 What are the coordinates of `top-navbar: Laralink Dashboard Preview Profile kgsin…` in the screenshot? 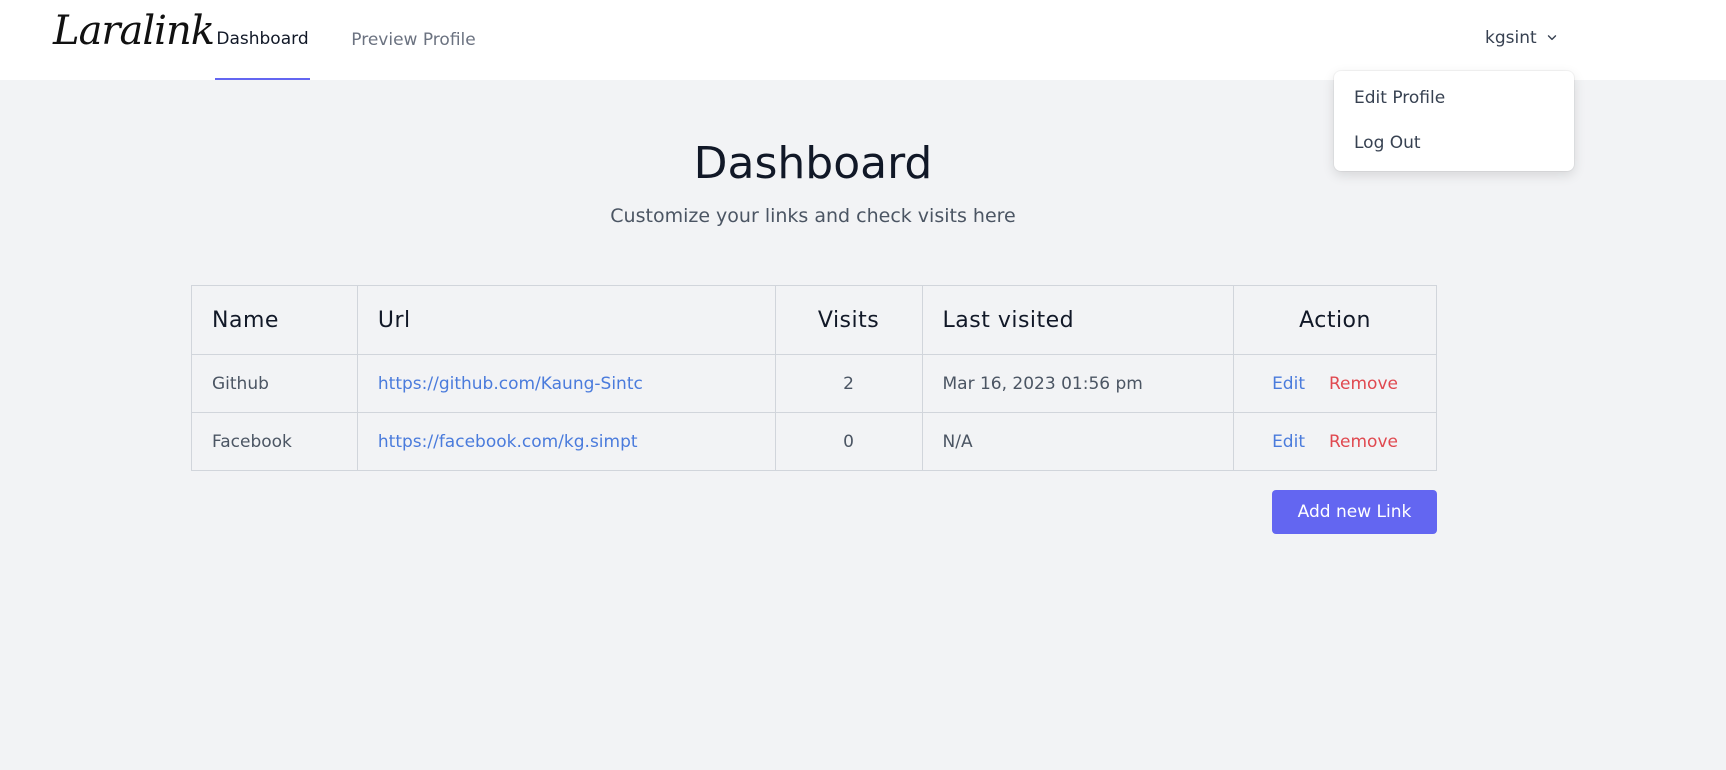 It's located at (863, 40).